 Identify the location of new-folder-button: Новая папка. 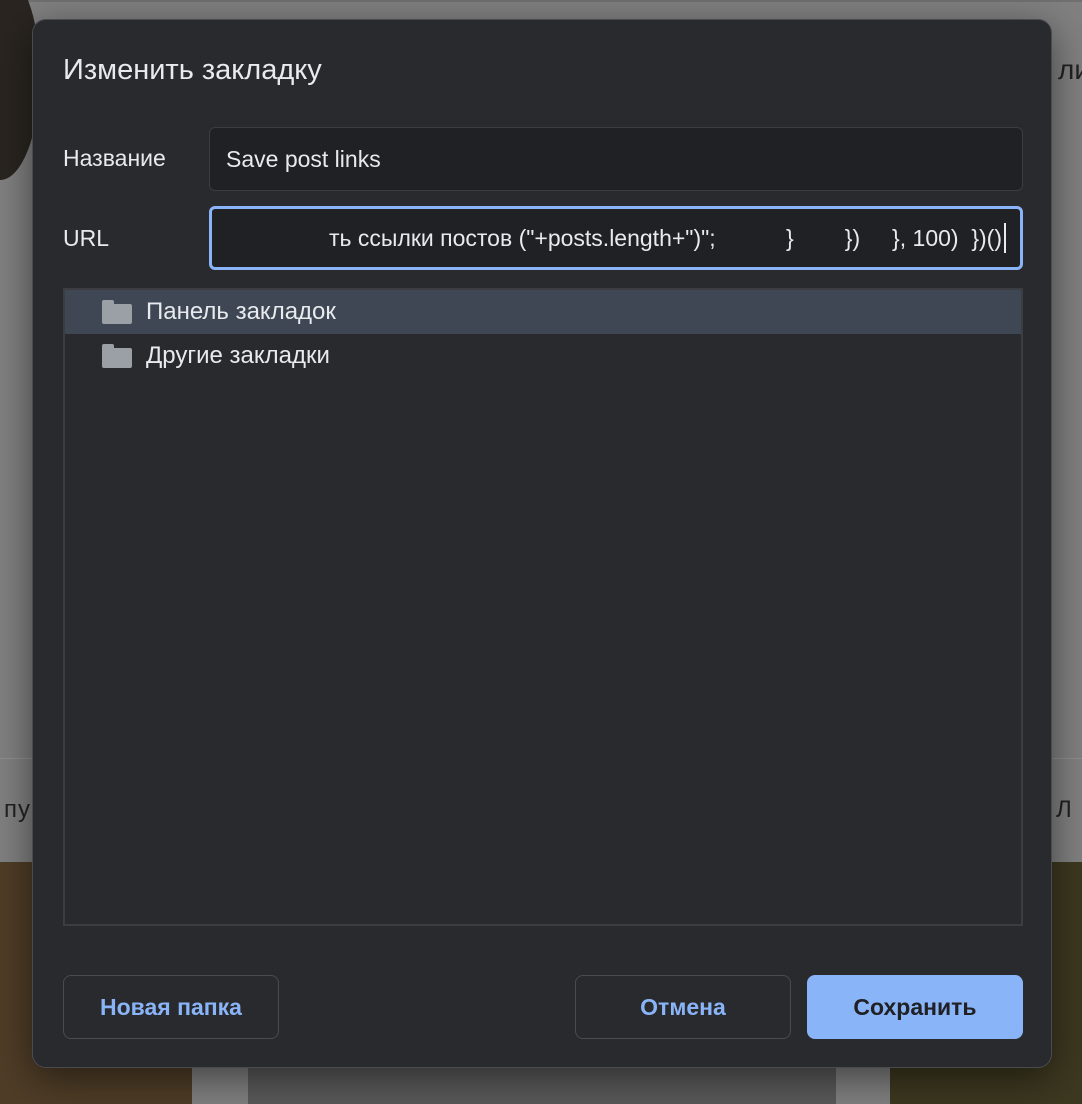
(171, 1007).